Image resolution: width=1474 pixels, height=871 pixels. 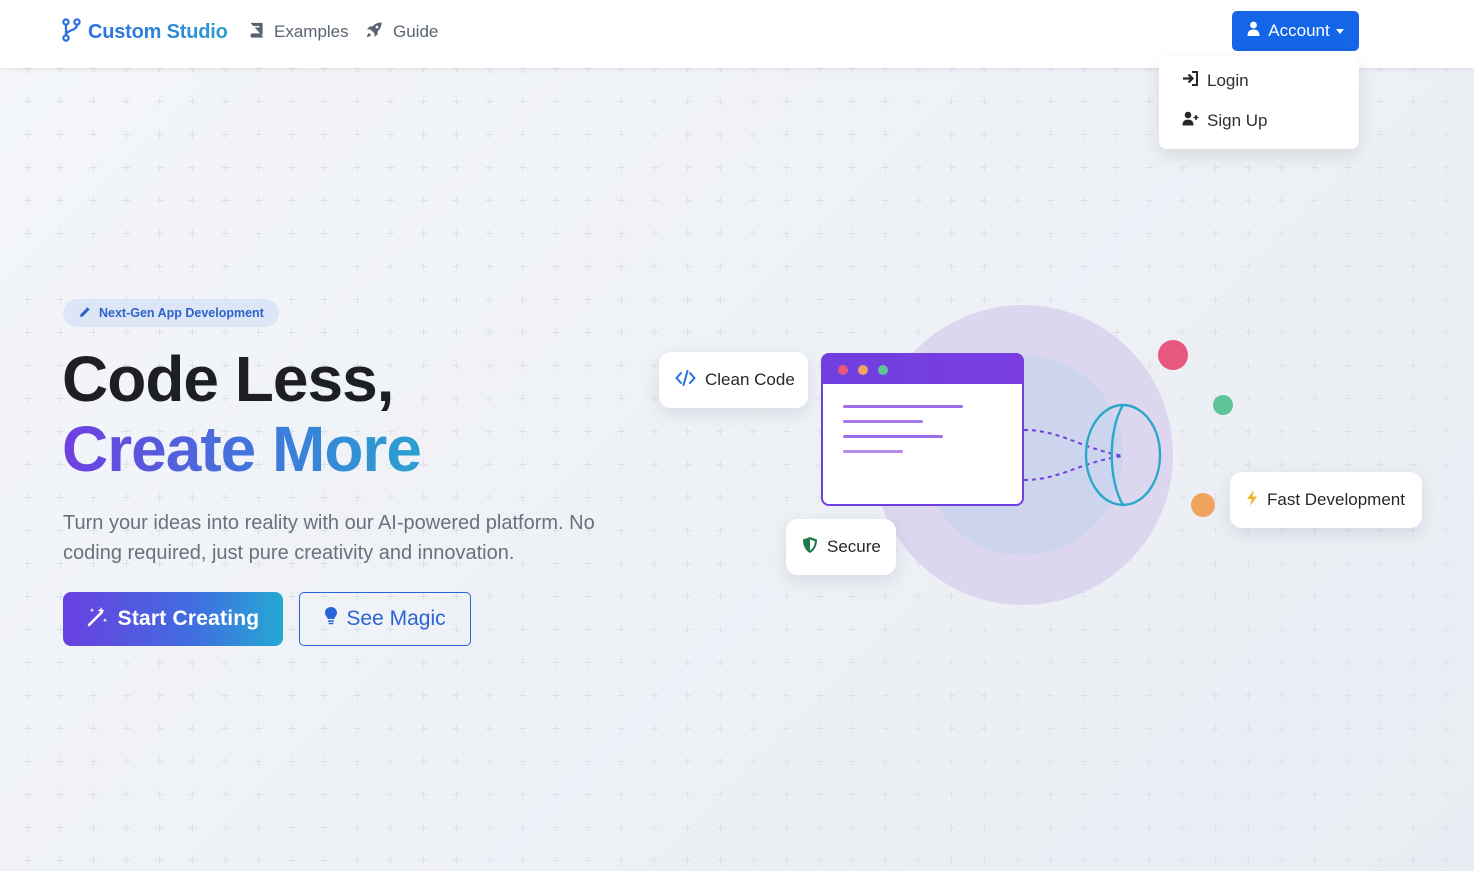 I want to click on book-icon, so click(x=256, y=32).